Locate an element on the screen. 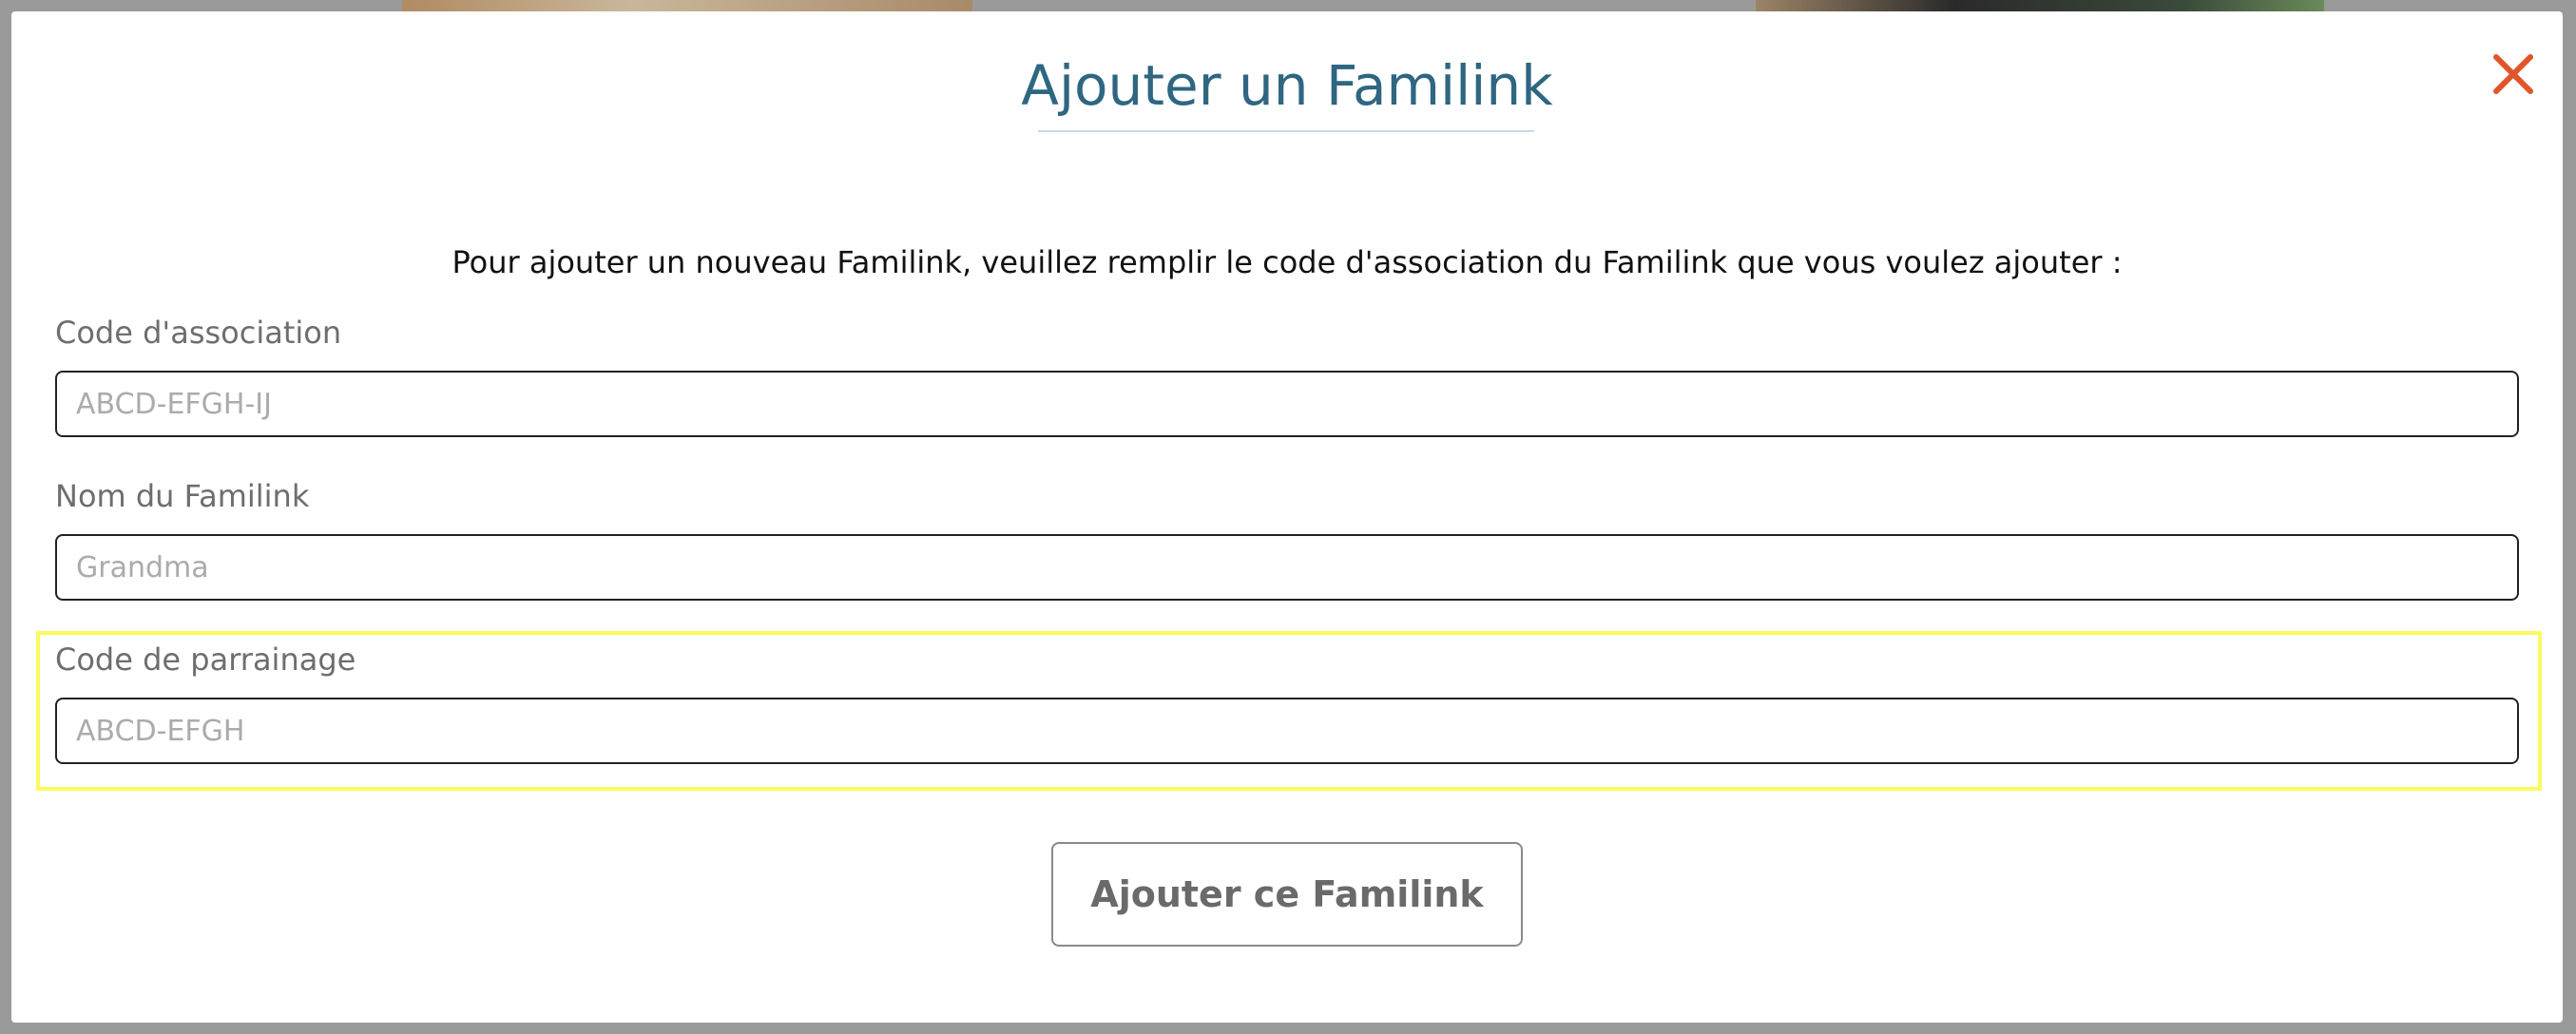  close-icon is located at coordinates (2513, 74).